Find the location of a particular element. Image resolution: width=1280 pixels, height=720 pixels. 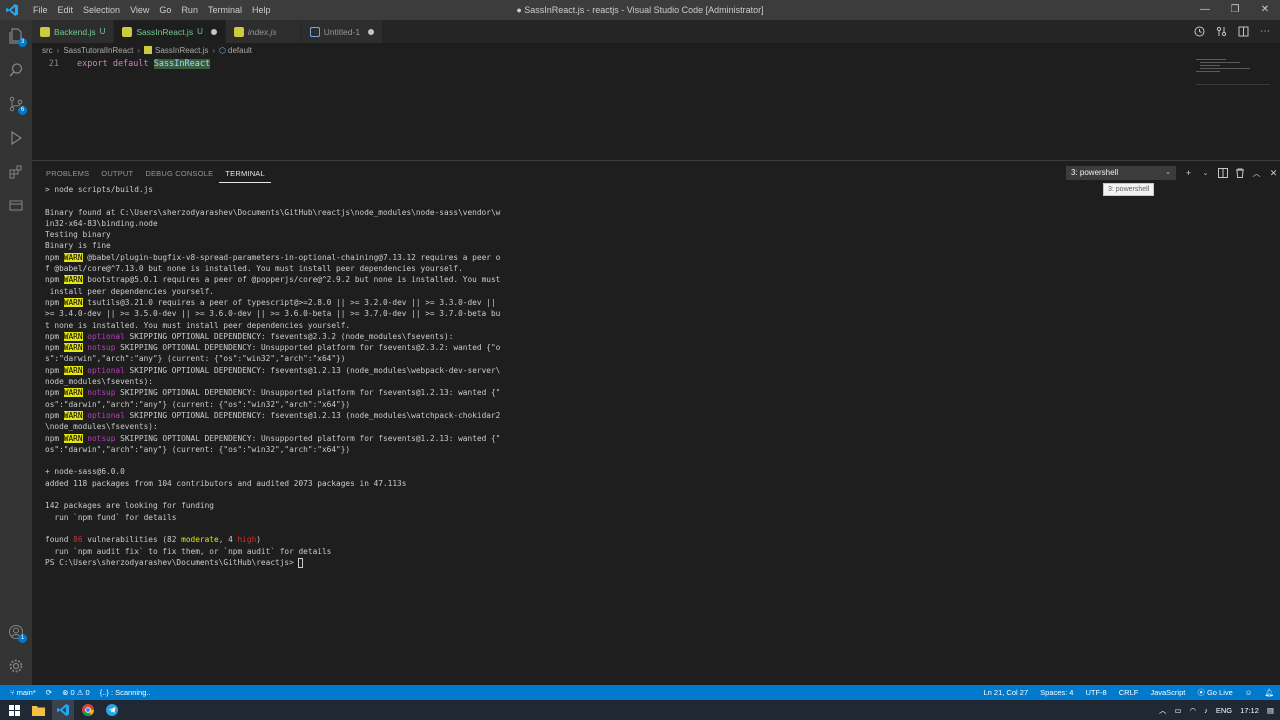

problems-indicator: ⊗ 0 ⚠ 0 is located at coordinates (76, 692).